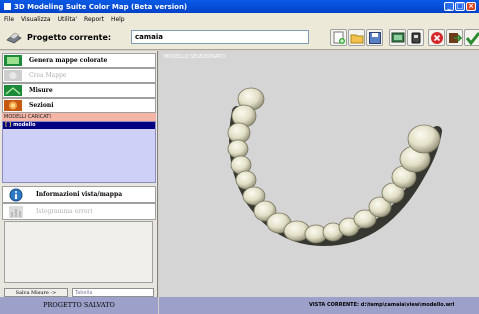 This screenshot has height=314, width=479. What do you see at coordinates (113, 292) in the screenshot?
I see `table-name-field: Tabella` at bounding box center [113, 292].